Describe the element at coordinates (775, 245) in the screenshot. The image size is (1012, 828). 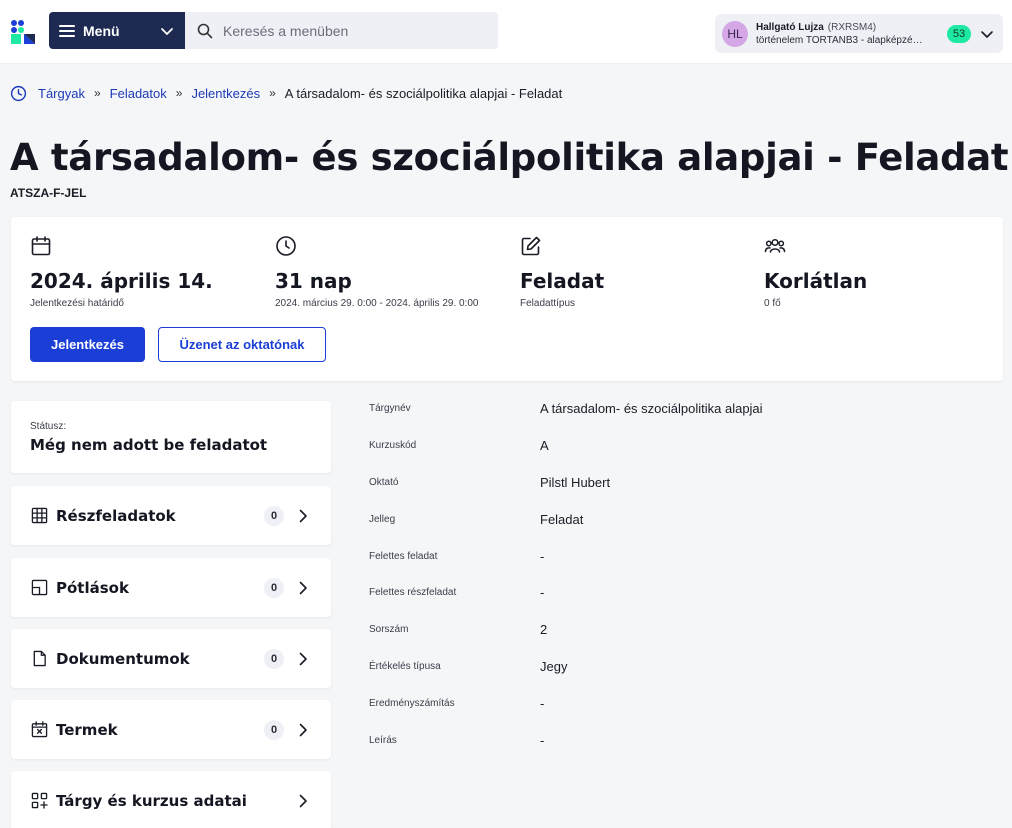
I see `users-icon` at that location.